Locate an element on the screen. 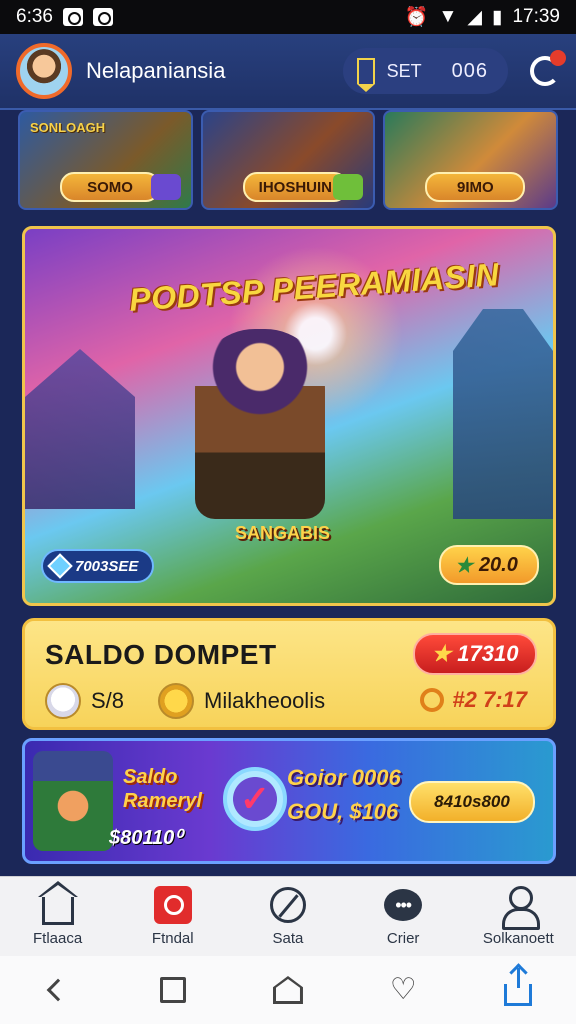  coin-pill: SET 006 is located at coordinates (425, 71).